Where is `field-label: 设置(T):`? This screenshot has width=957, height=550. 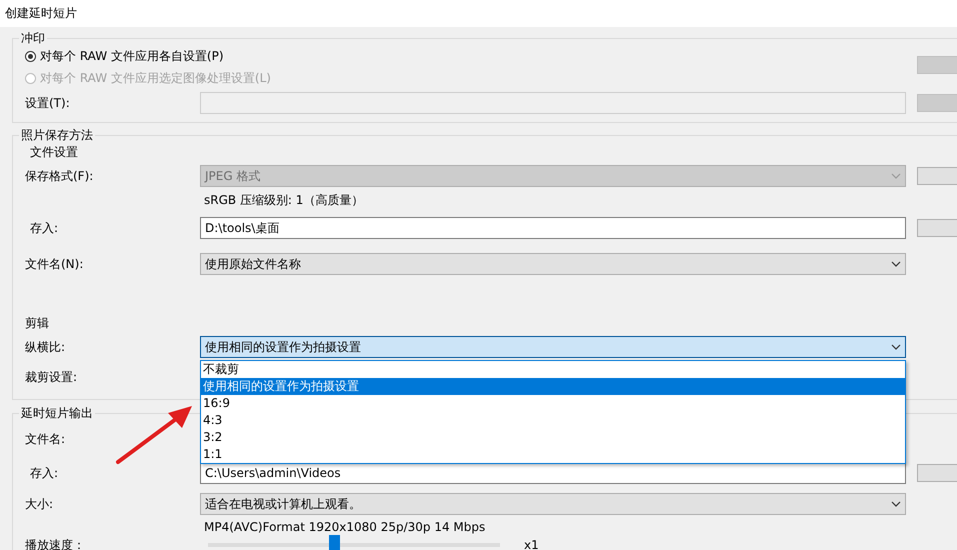 field-label: 设置(T): is located at coordinates (48, 103).